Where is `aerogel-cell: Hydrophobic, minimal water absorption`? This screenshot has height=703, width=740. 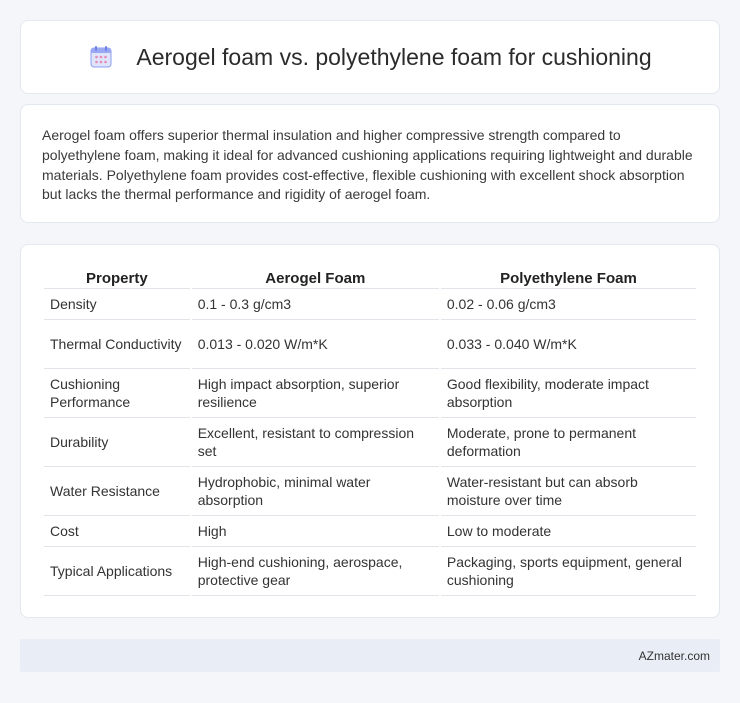 aerogel-cell: Hydrophobic, minimal water absorption is located at coordinates (315, 491).